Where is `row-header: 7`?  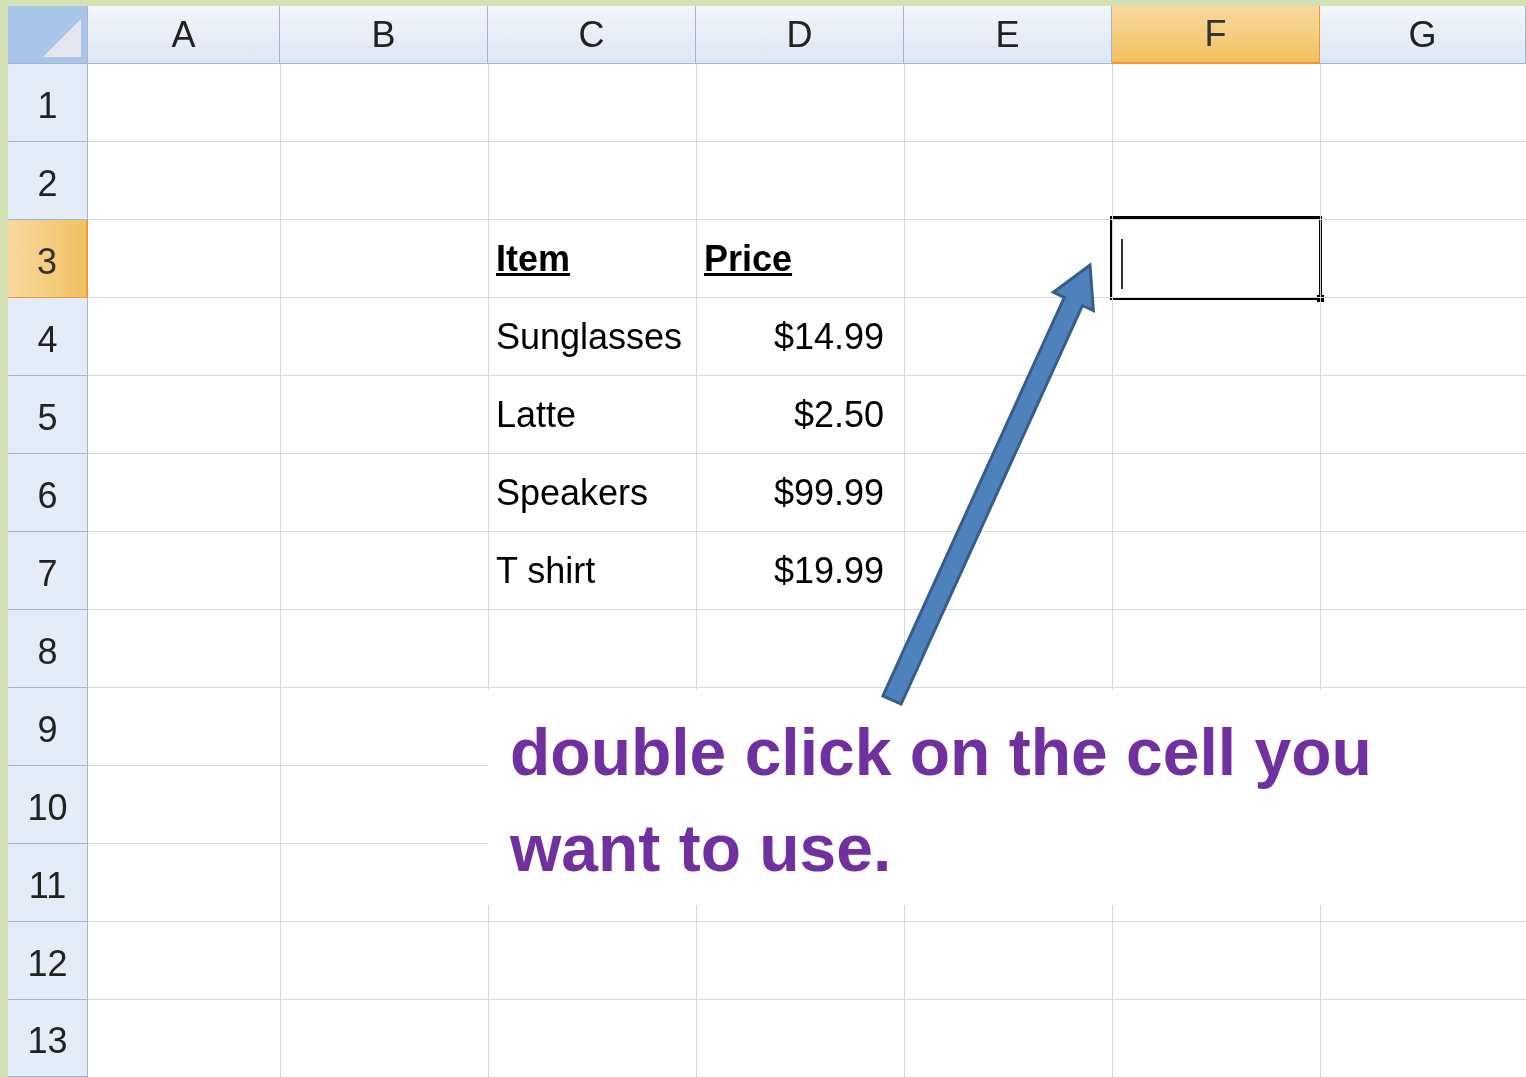
row-header: 7 is located at coordinates (48, 571).